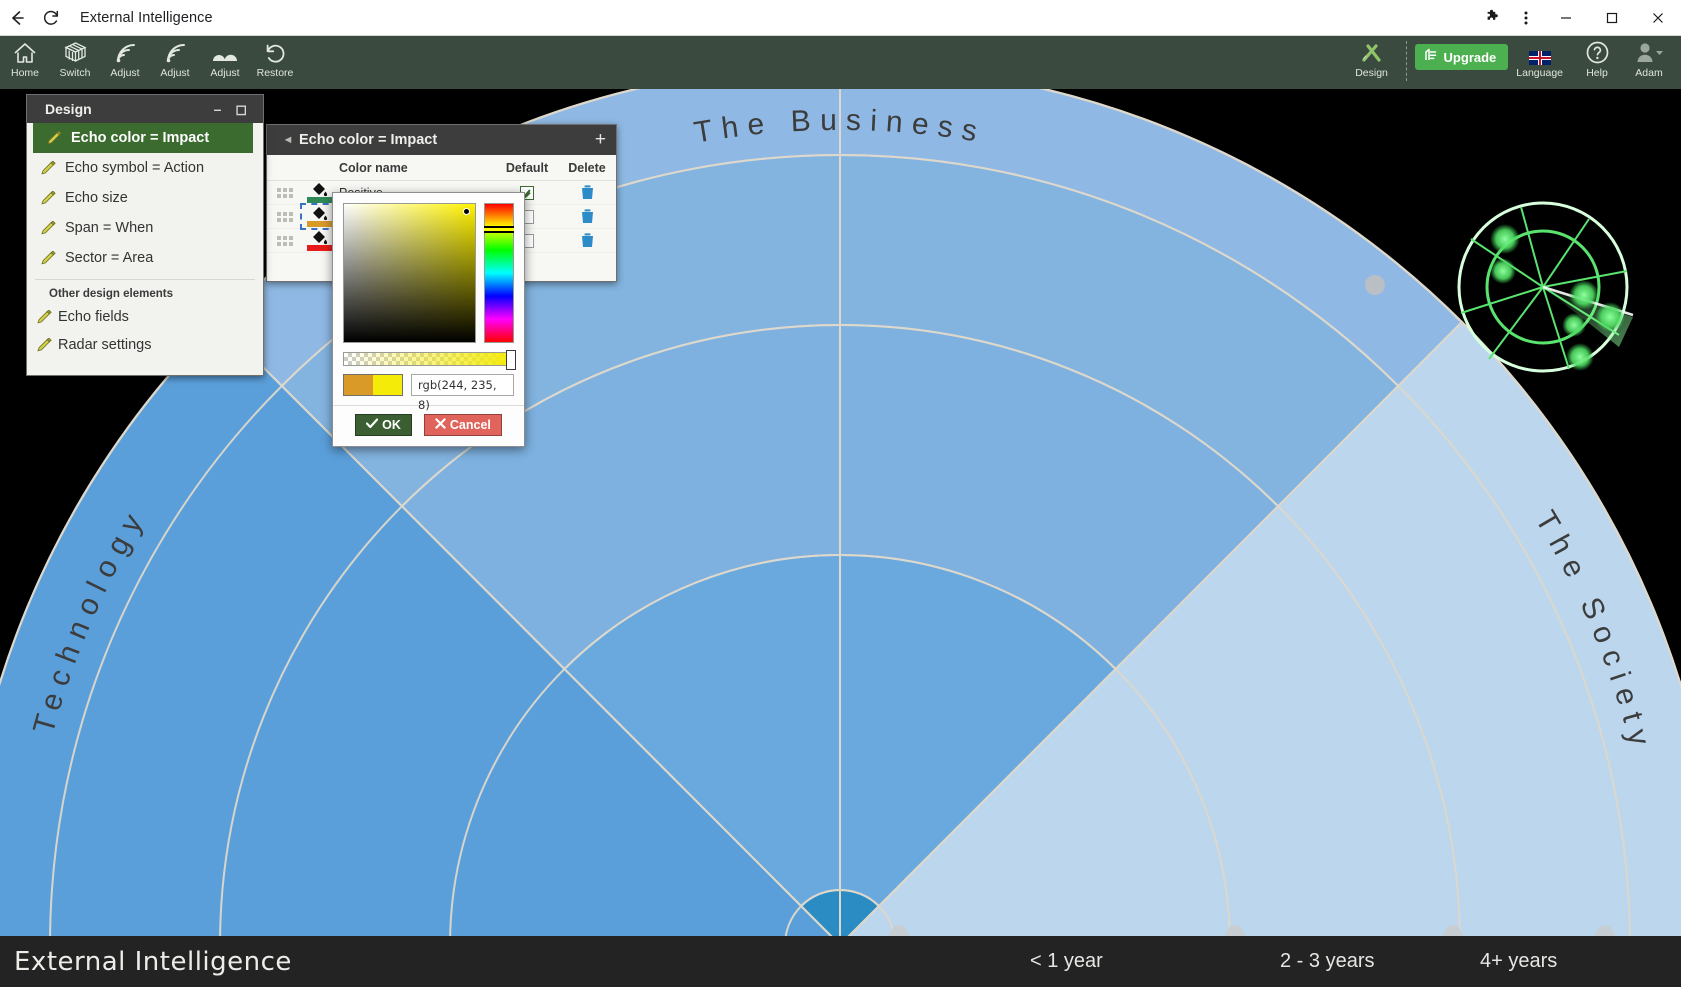 Image resolution: width=1681 pixels, height=987 pixels. What do you see at coordinates (511, 360) in the screenshot?
I see `alpha-slider-handle` at bounding box center [511, 360].